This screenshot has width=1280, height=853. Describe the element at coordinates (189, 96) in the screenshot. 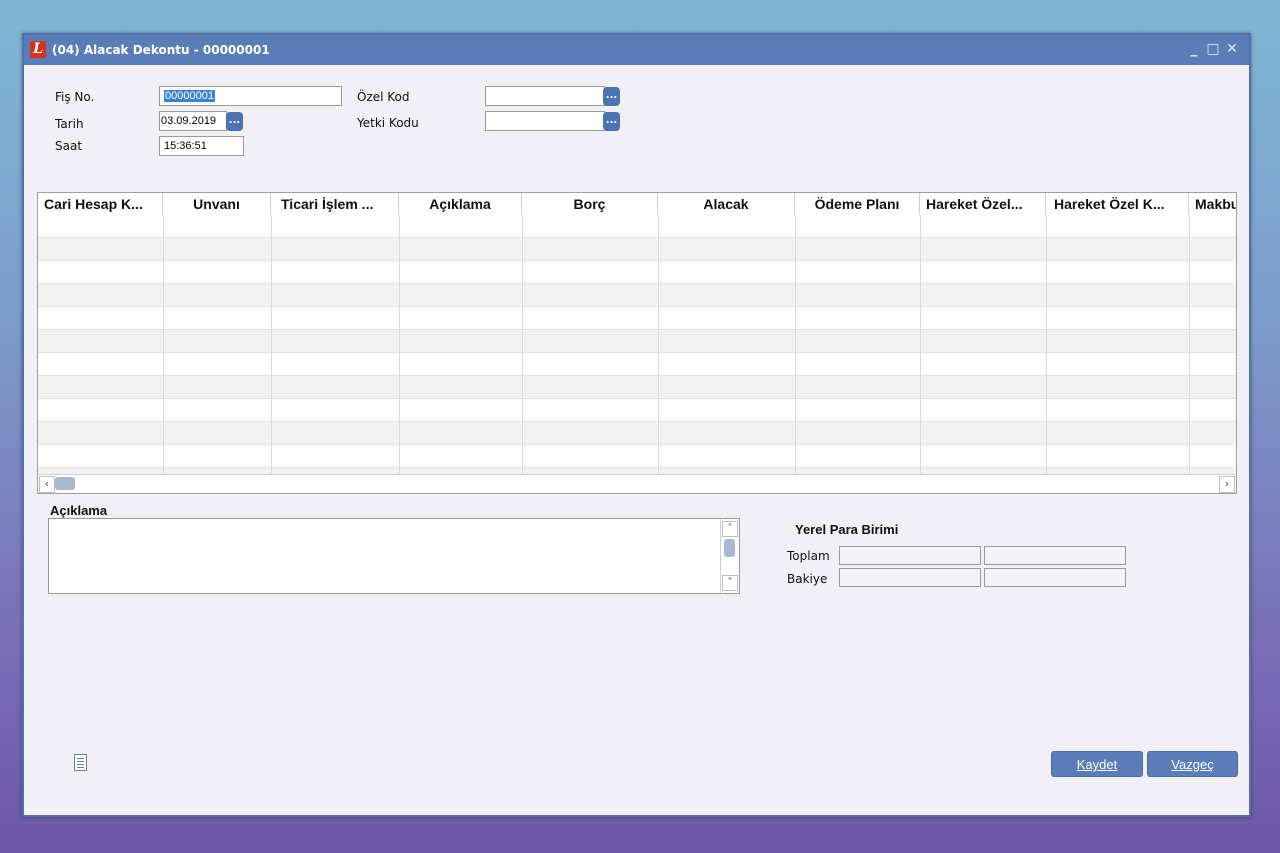

I see `fis-no-value: 00000001` at that location.